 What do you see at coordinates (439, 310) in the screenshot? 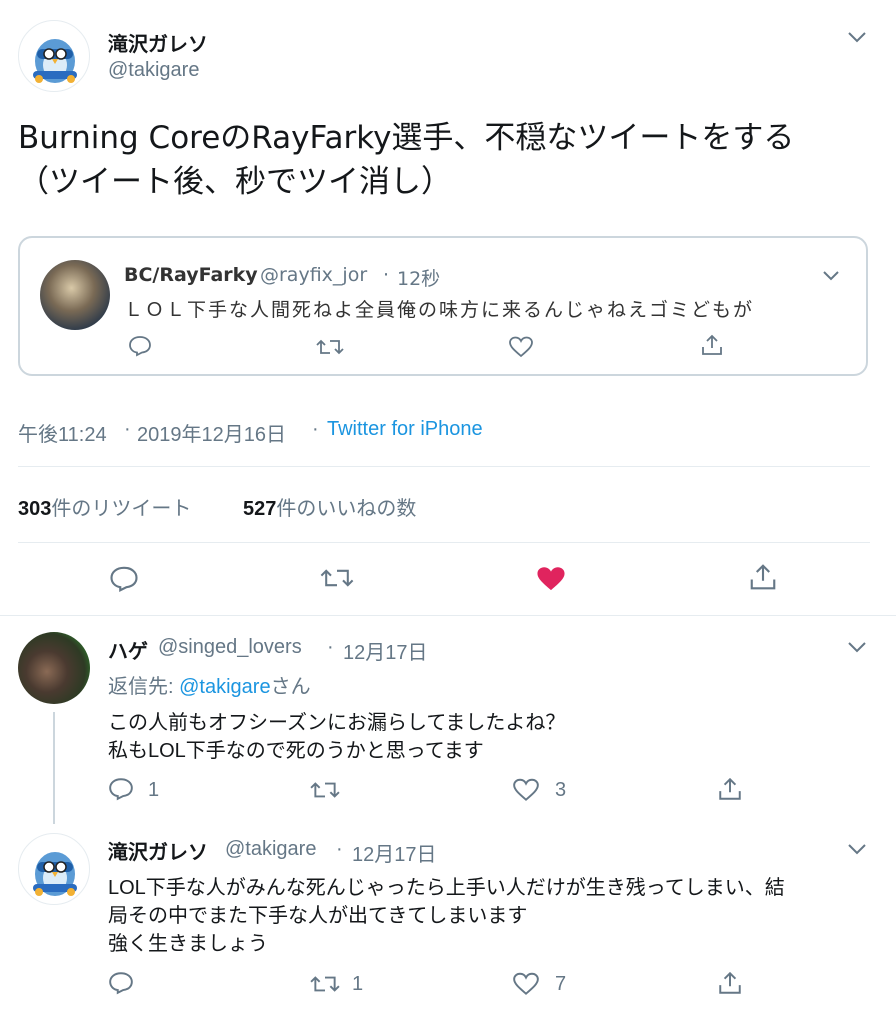
I see `quoted-text: ＬＯＬ下手な人間死ねよ全員俺の味方に来るんじゃねえゴミどもが` at bounding box center [439, 310].